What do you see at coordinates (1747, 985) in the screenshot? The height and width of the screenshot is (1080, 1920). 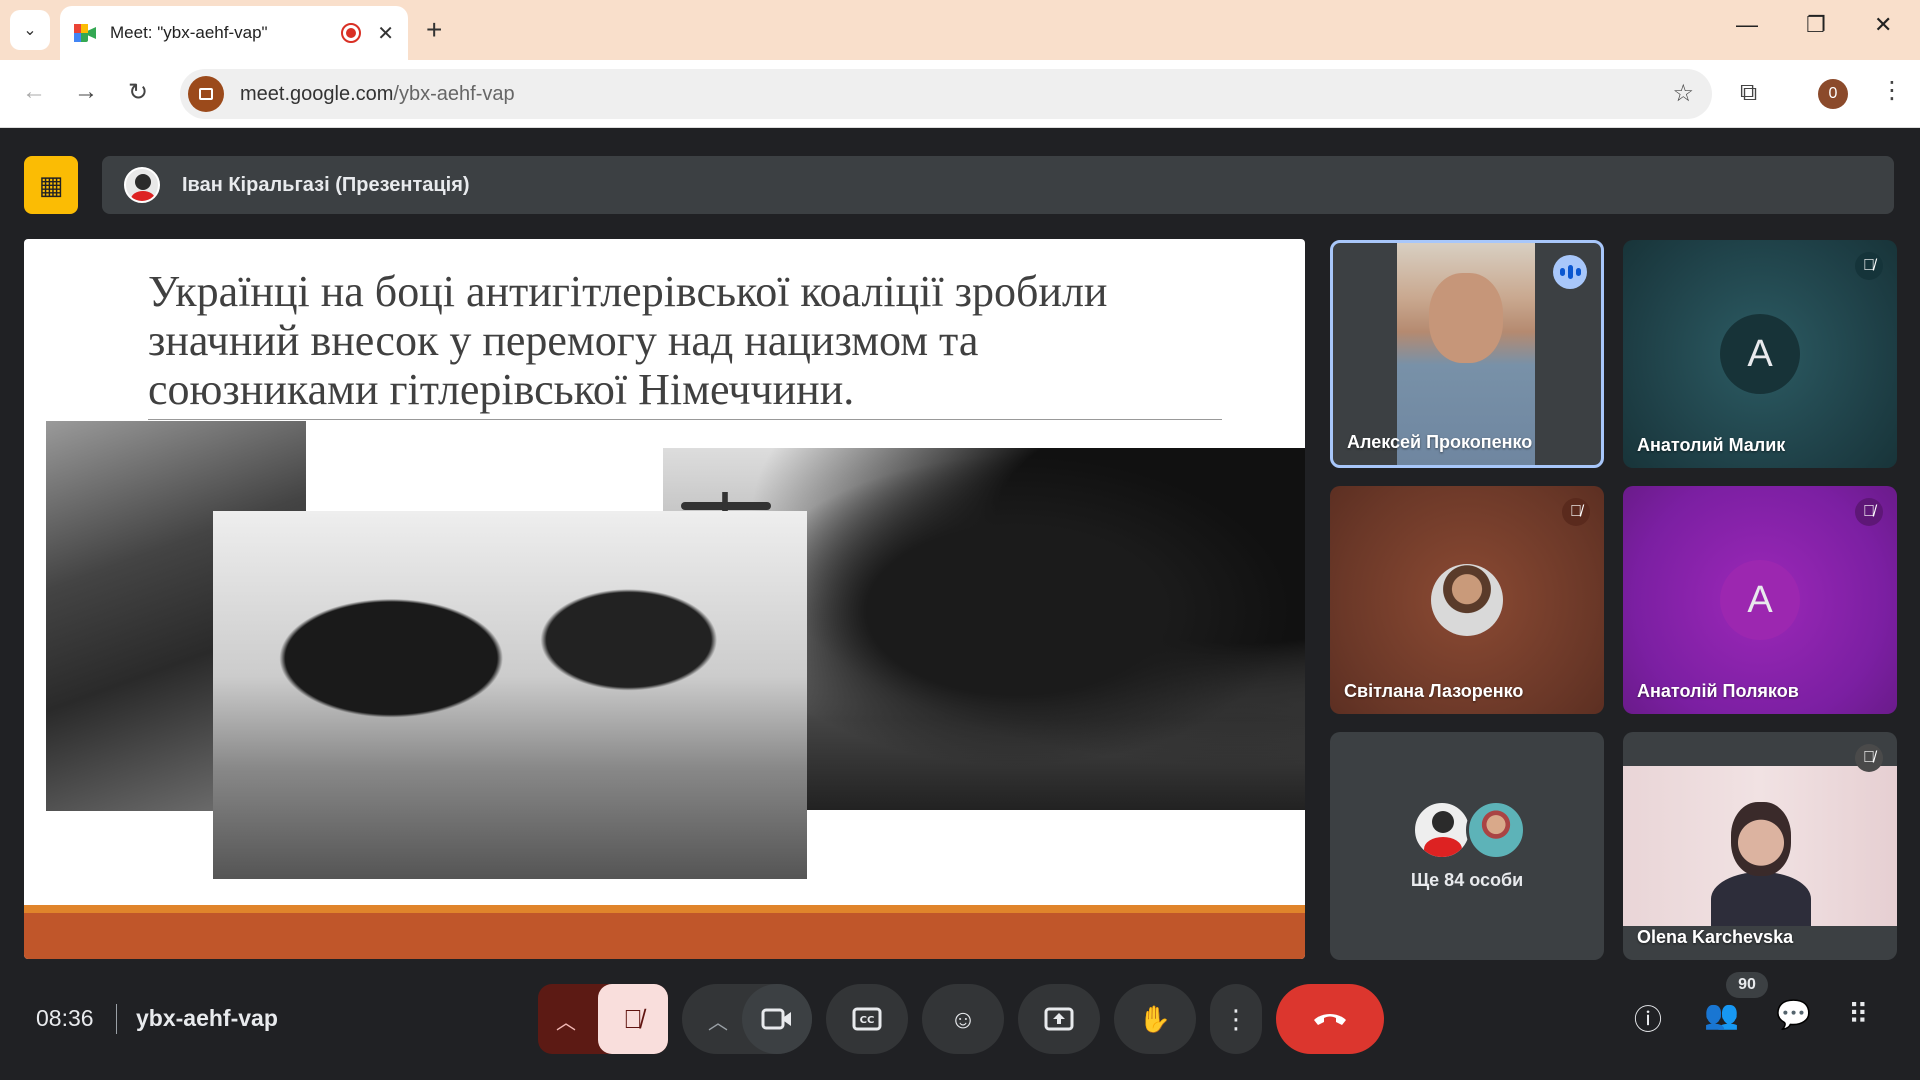 I see `people-count-badge: 90` at bounding box center [1747, 985].